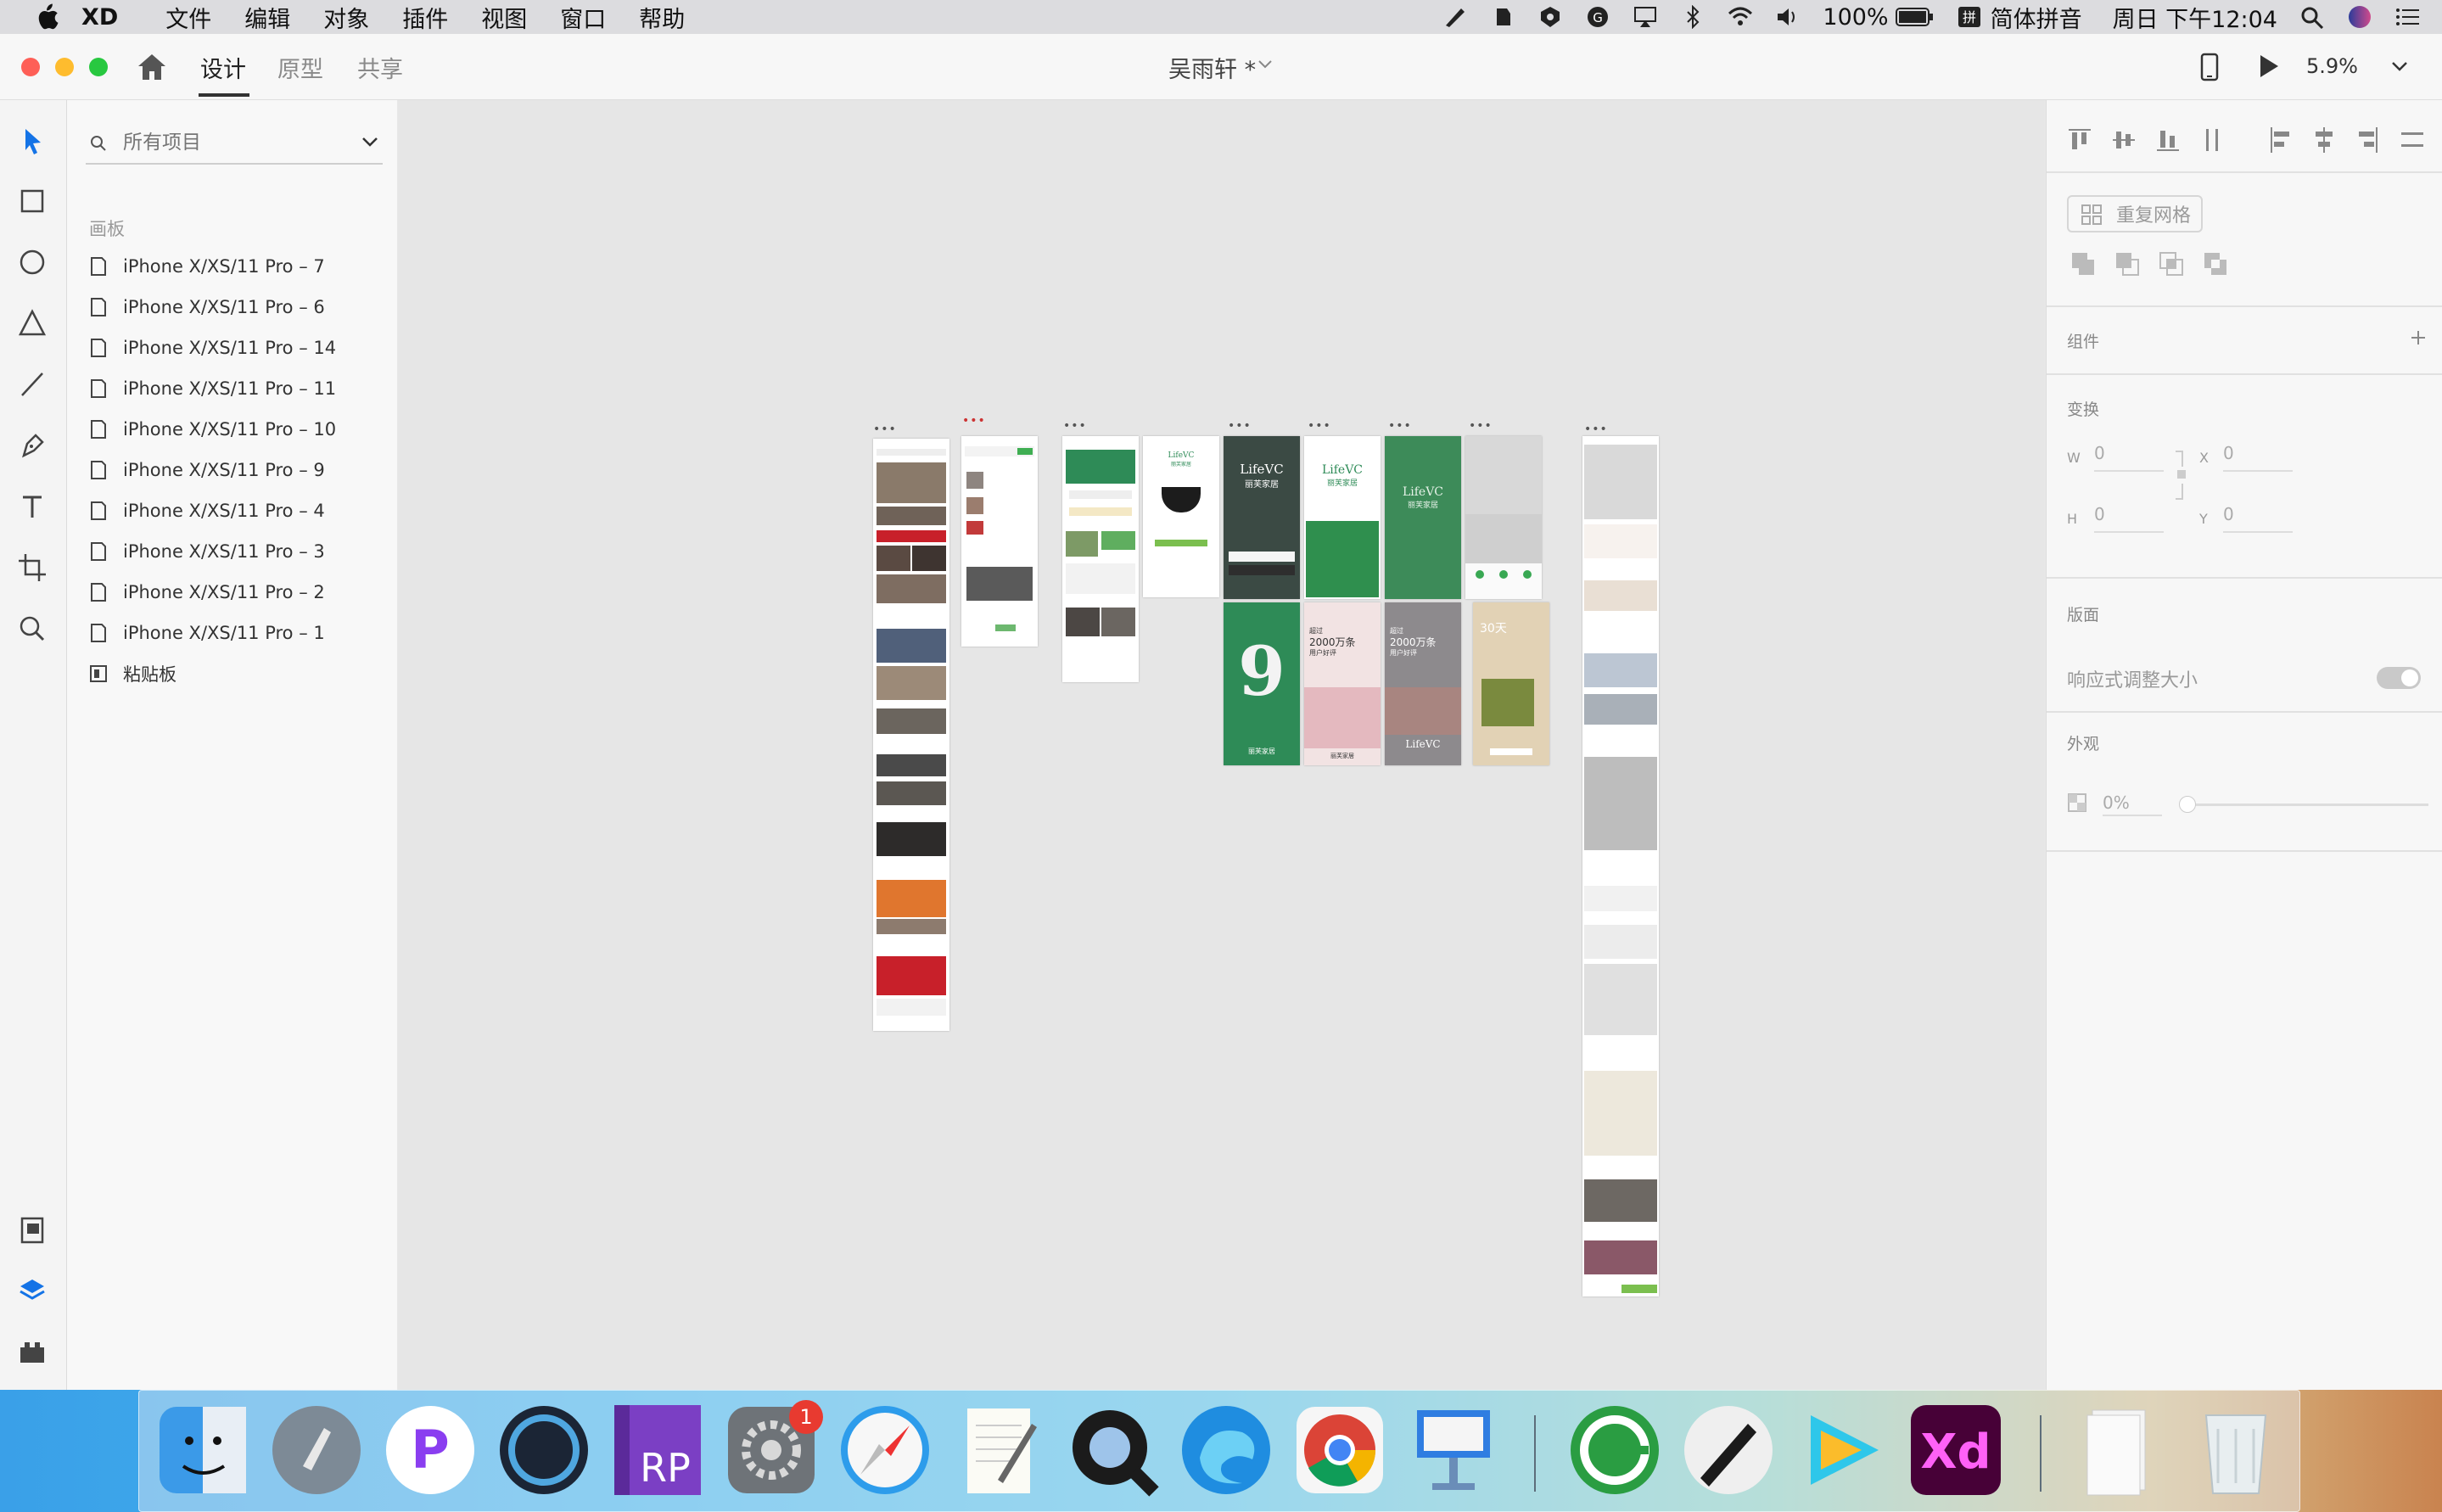 Image resolution: width=2442 pixels, height=1512 pixels. Describe the element at coordinates (242, 633) in the screenshot. I see `layer-artboard-1: iPhone X/XS/11 Pro – 1` at that location.